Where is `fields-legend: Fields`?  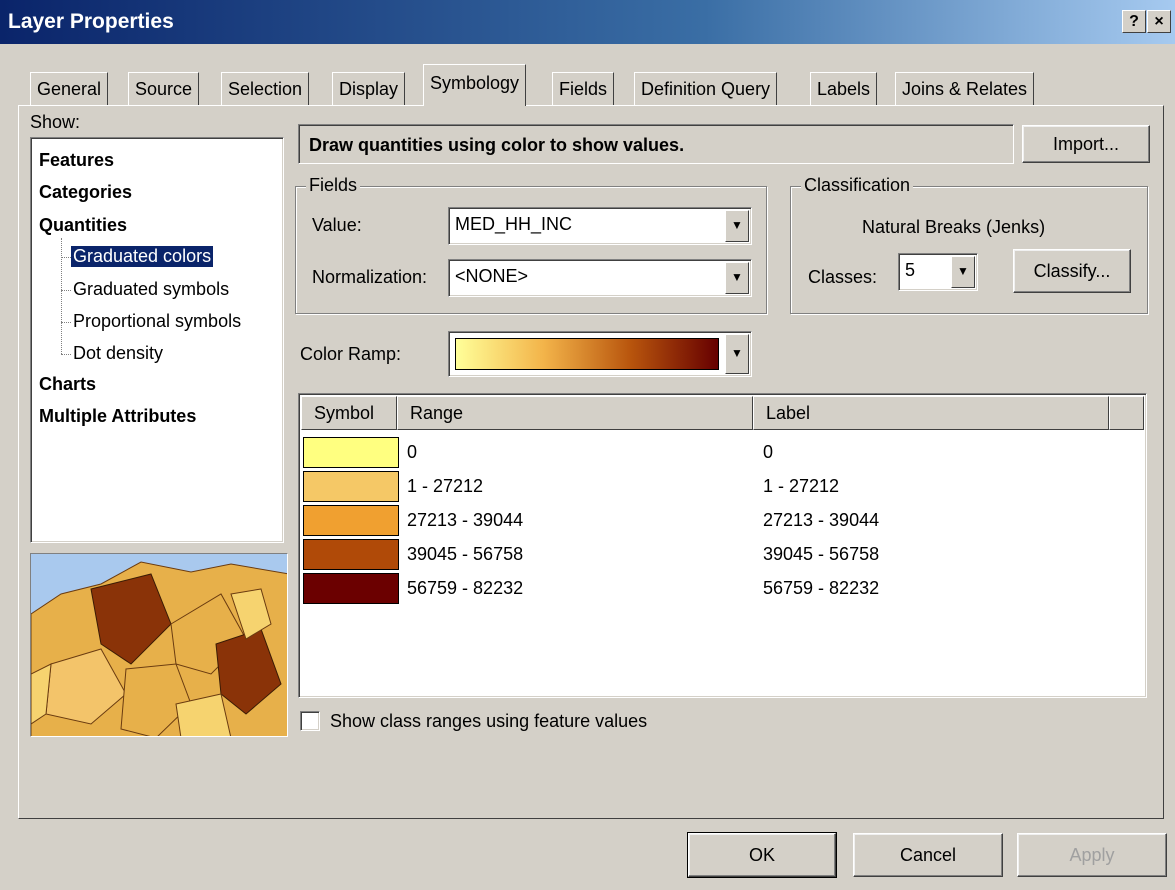 fields-legend: Fields is located at coordinates (333, 185).